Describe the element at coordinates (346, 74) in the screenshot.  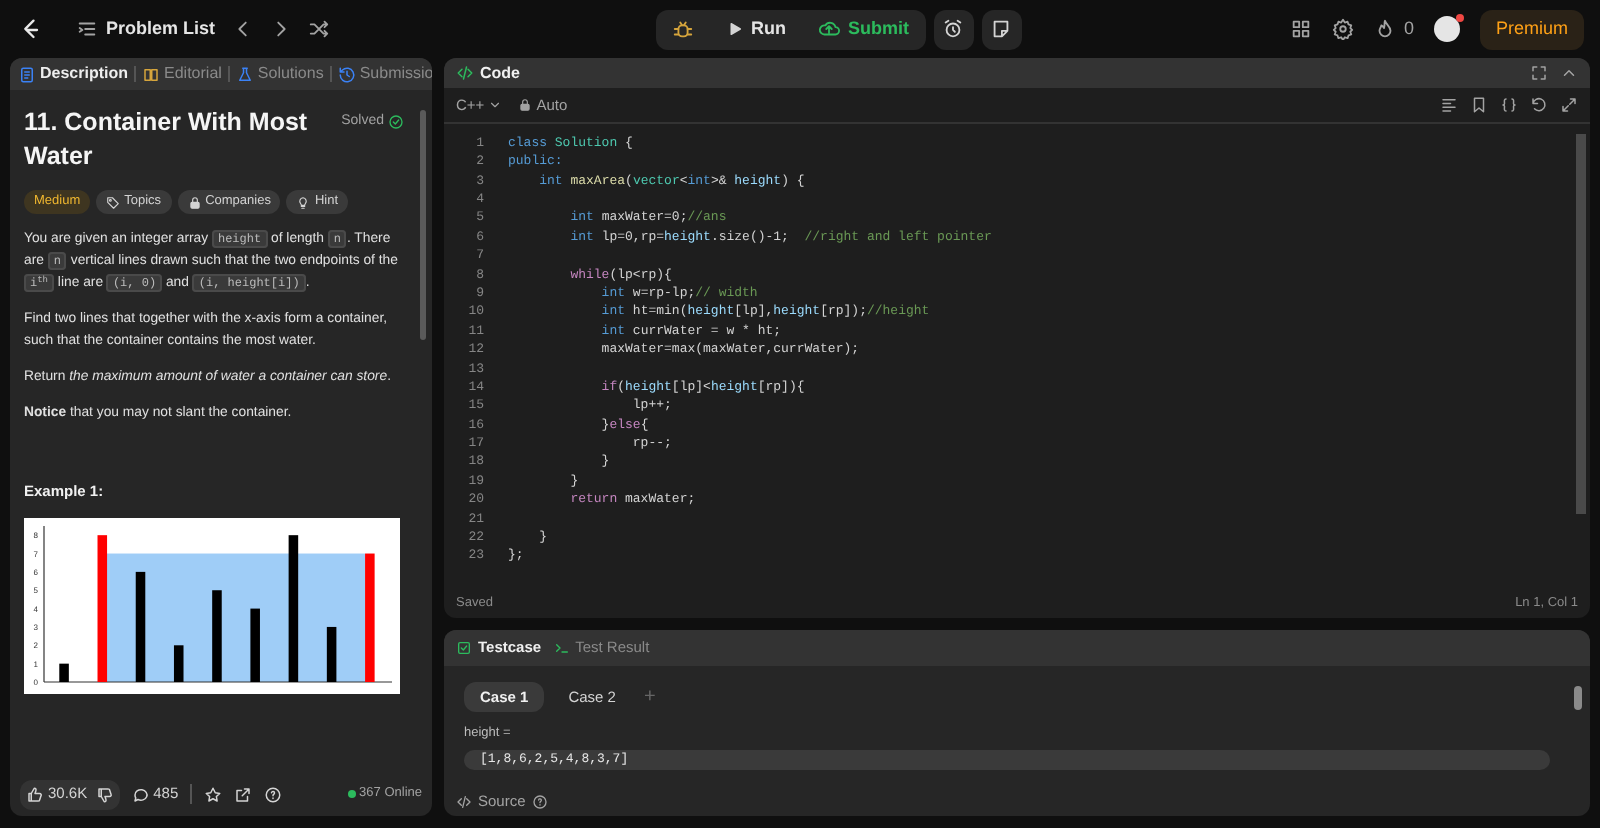
I see `history-icon` at that location.